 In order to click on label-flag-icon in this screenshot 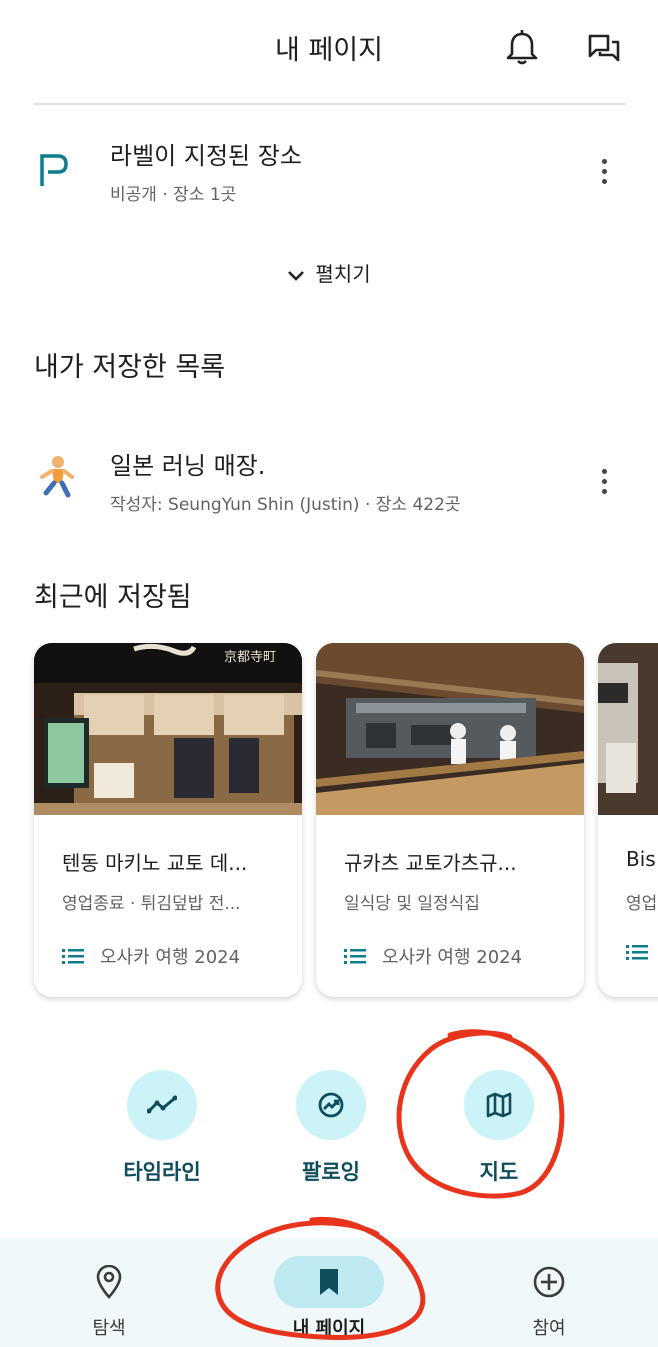, I will do `click(54, 172)`.